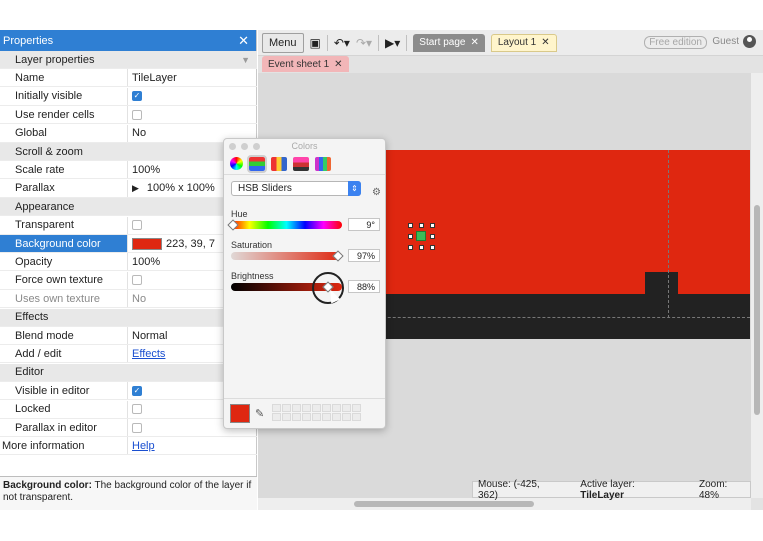 This screenshot has width=763, height=541. What do you see at coordinates (128, 336) in the screenshot?
I see `property-blend-mode: Blend mode Normal` at bounding box center [128, 336].